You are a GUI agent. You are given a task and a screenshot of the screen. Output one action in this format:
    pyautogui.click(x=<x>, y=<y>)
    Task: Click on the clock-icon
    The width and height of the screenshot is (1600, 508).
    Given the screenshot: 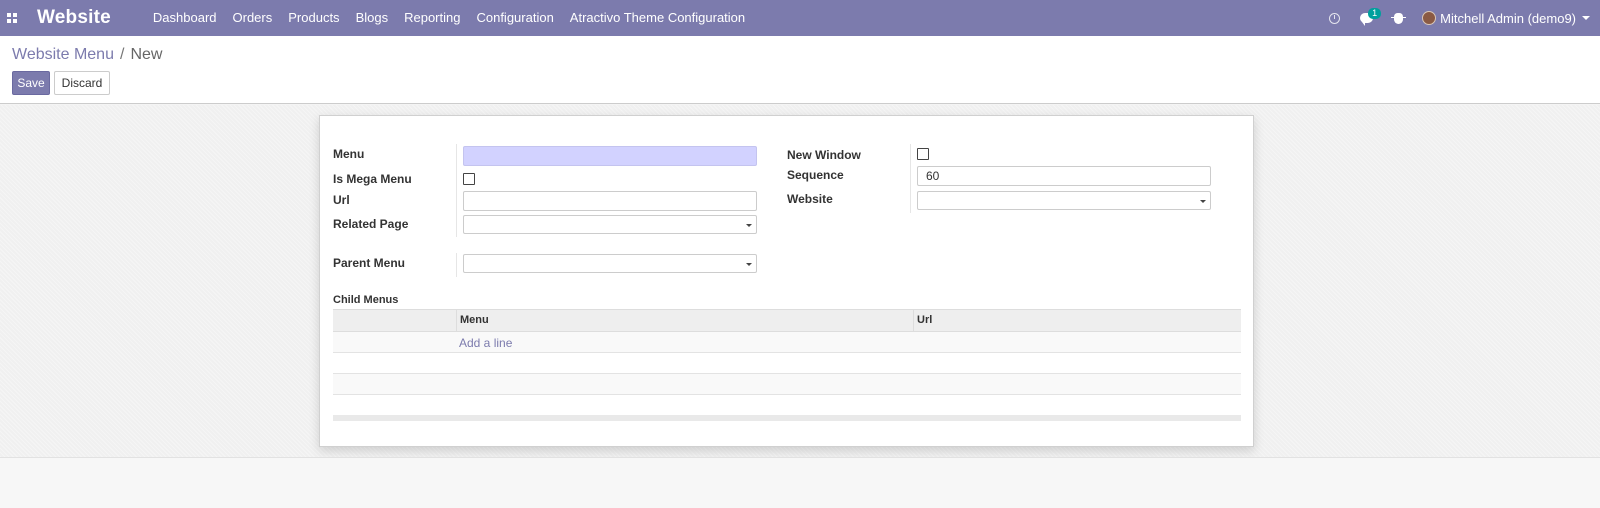 What is the action you would take?
    pyautogui.click(x=1334, y=18)
    